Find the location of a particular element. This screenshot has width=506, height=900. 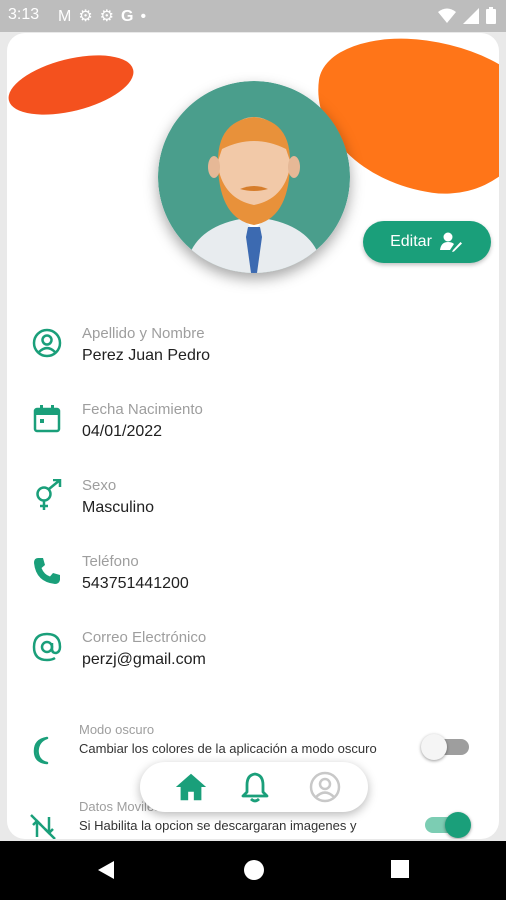

field-label: Sexo is located at coordinates (99, 485).